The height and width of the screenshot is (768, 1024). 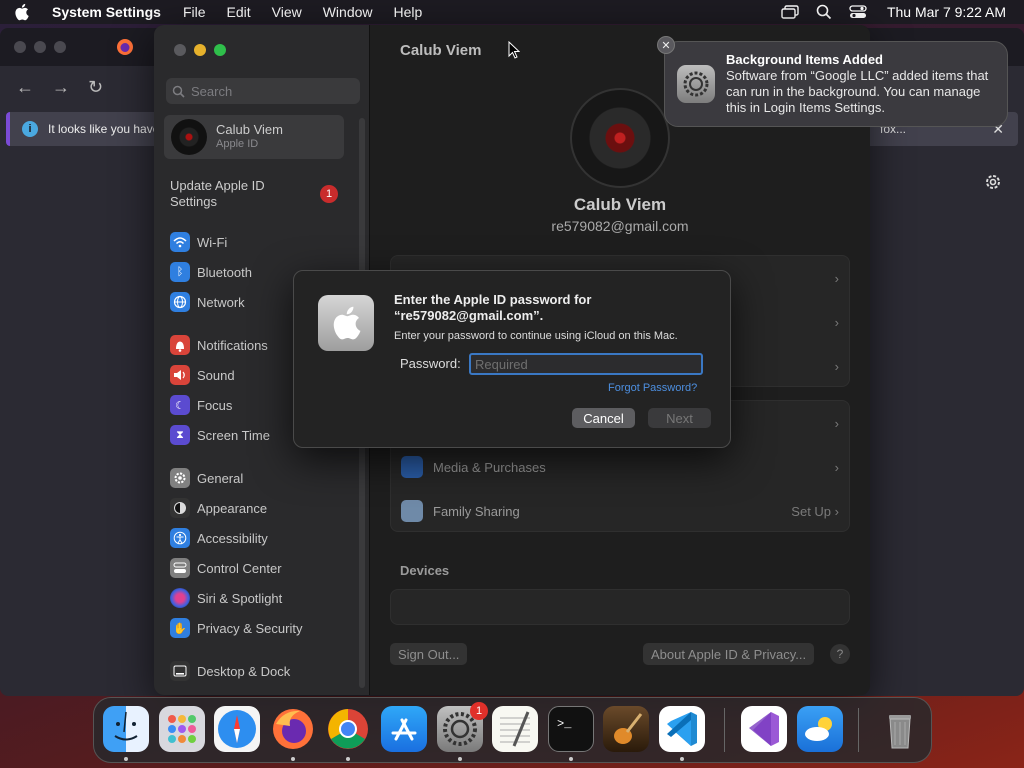 I want to click on row-label: Media & Purchases, so click(x=489, y=467).